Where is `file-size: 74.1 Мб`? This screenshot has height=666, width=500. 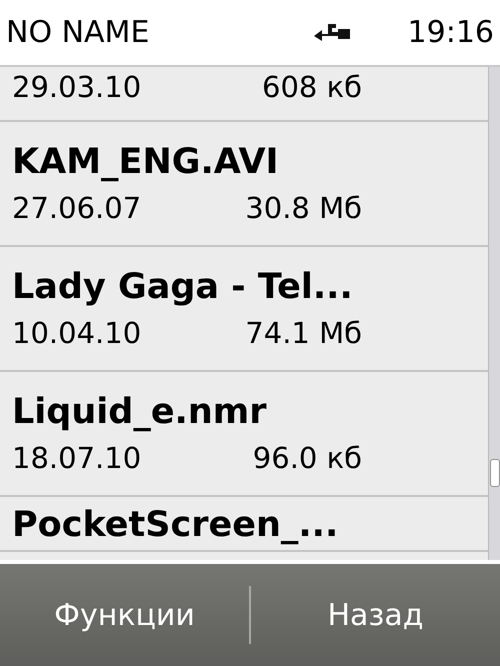
file-size: 74.1 Мб is located at coordinates (303, 333).